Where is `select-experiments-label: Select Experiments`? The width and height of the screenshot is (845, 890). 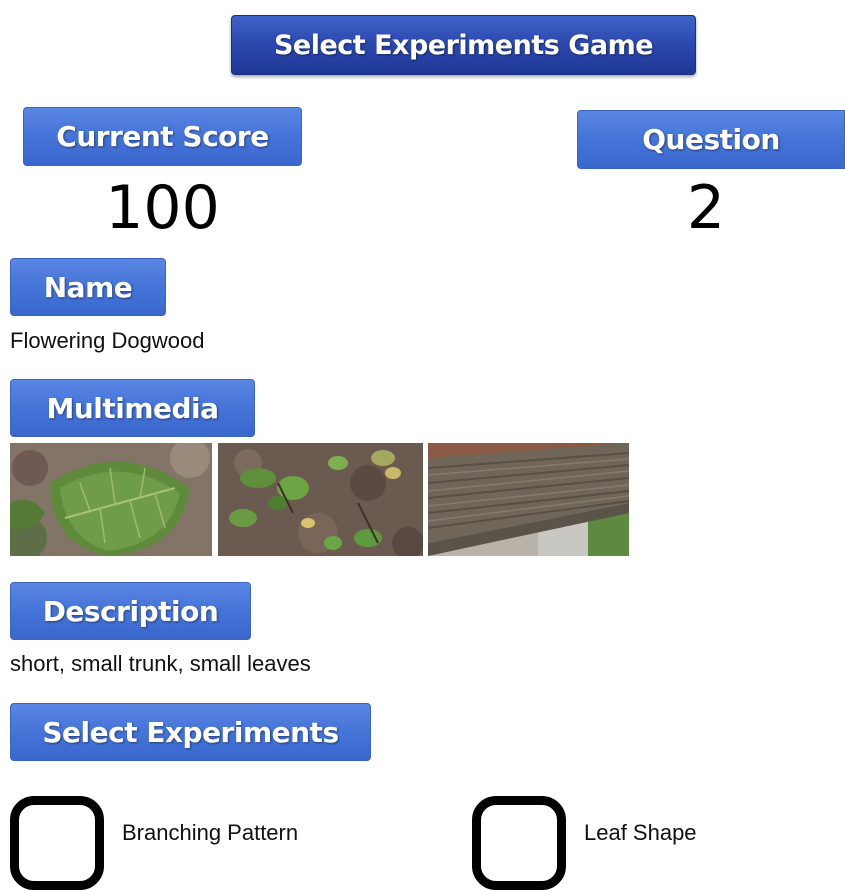 select-experiments-label: Select Experiments is located at coordinates (190, 732).